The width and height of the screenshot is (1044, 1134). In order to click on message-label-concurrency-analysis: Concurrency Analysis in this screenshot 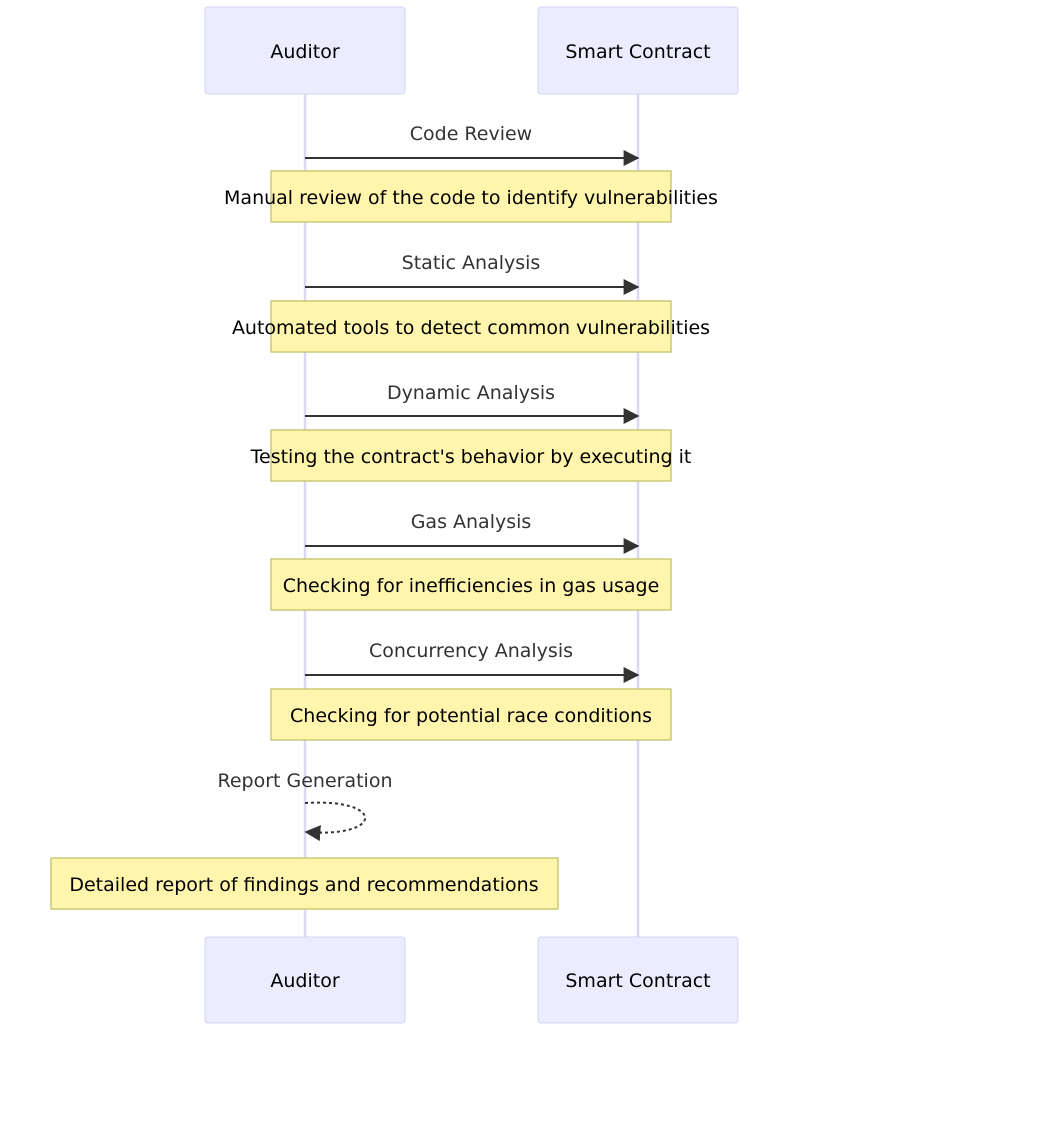, I will do `click(471, 651)`.